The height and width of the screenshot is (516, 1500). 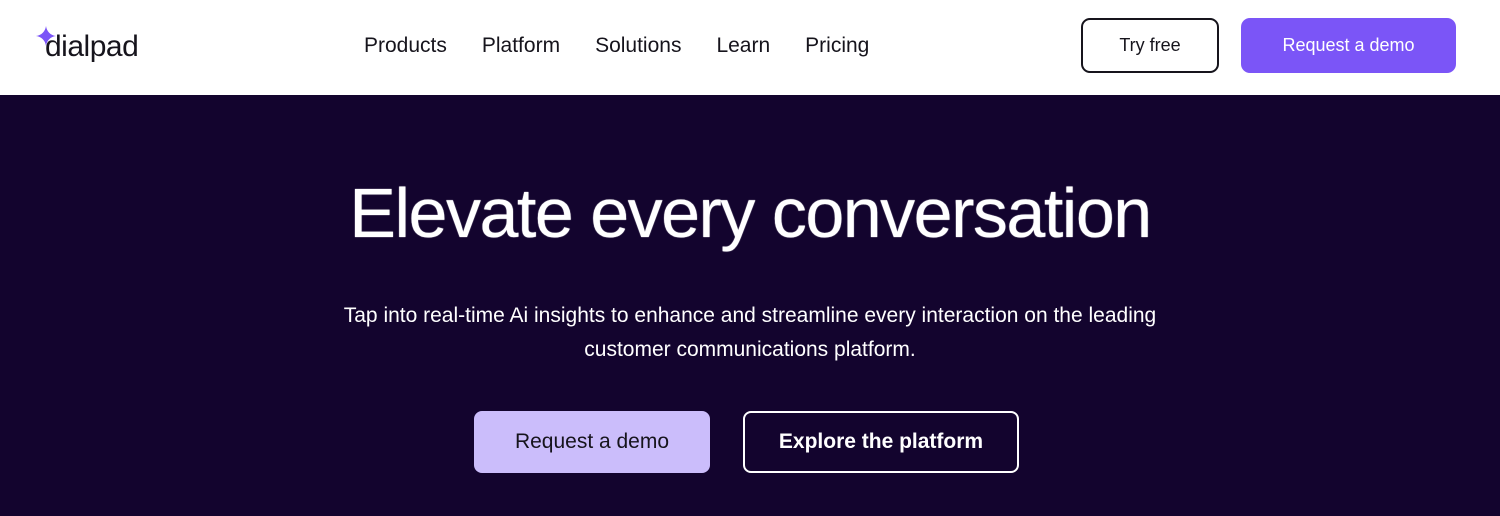 What do you see at coordinates (405, 46) in the screenshot?
I see `nav-item-products: Products` at bounding box center [405, 46].